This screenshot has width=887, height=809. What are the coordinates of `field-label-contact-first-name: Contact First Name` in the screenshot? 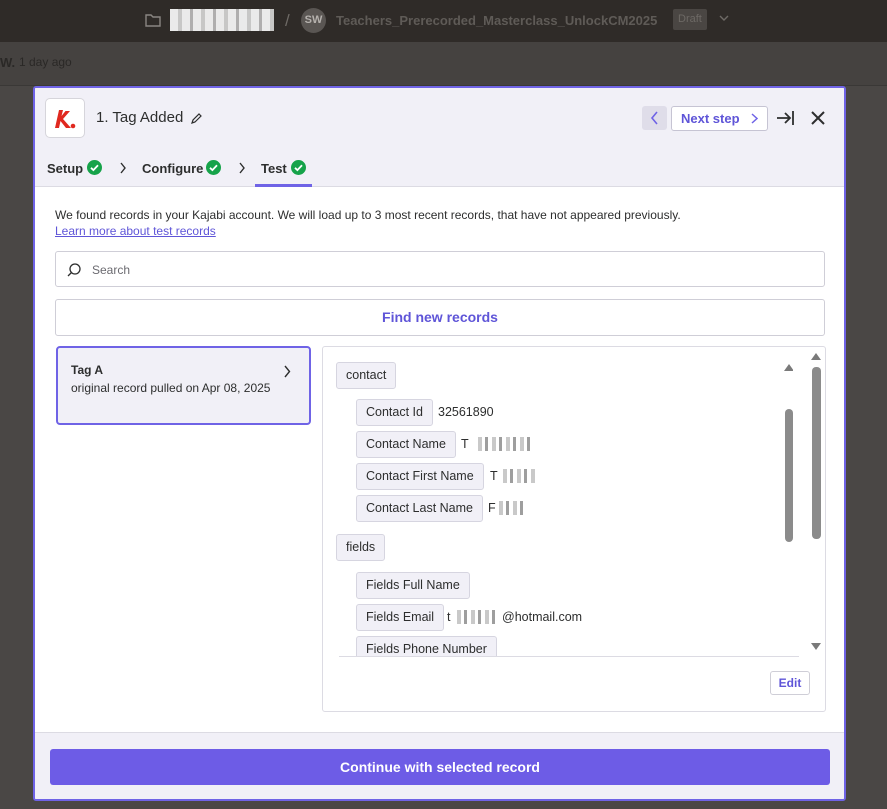 It's located at (420, 476).